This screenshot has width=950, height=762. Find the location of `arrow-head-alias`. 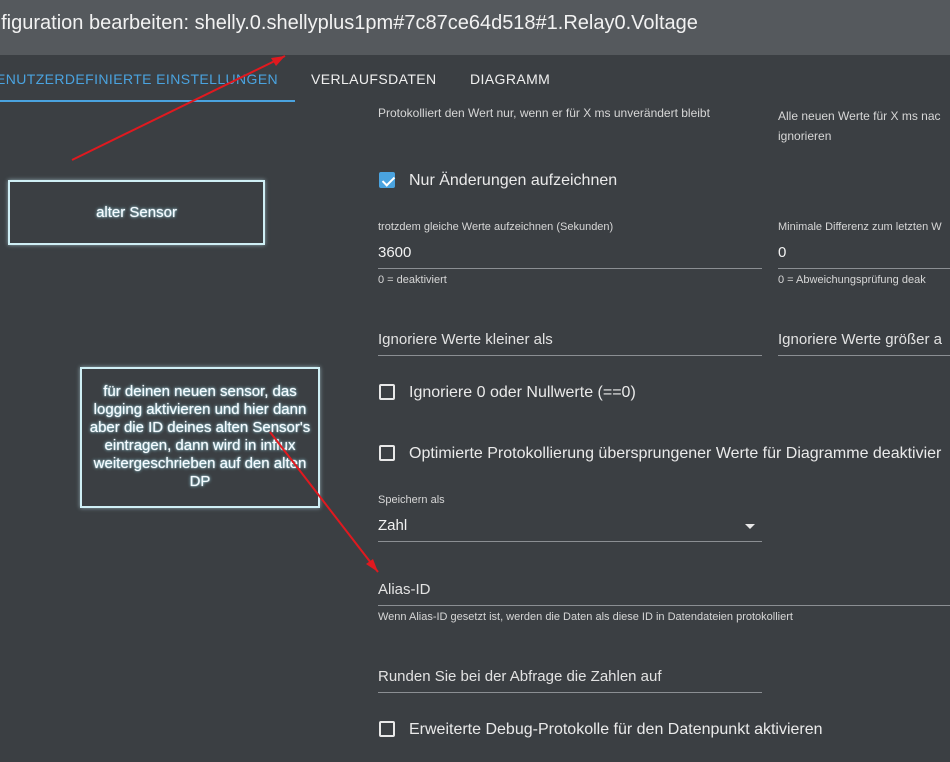

arrow-head-alias is located at coordinates (372, 565).